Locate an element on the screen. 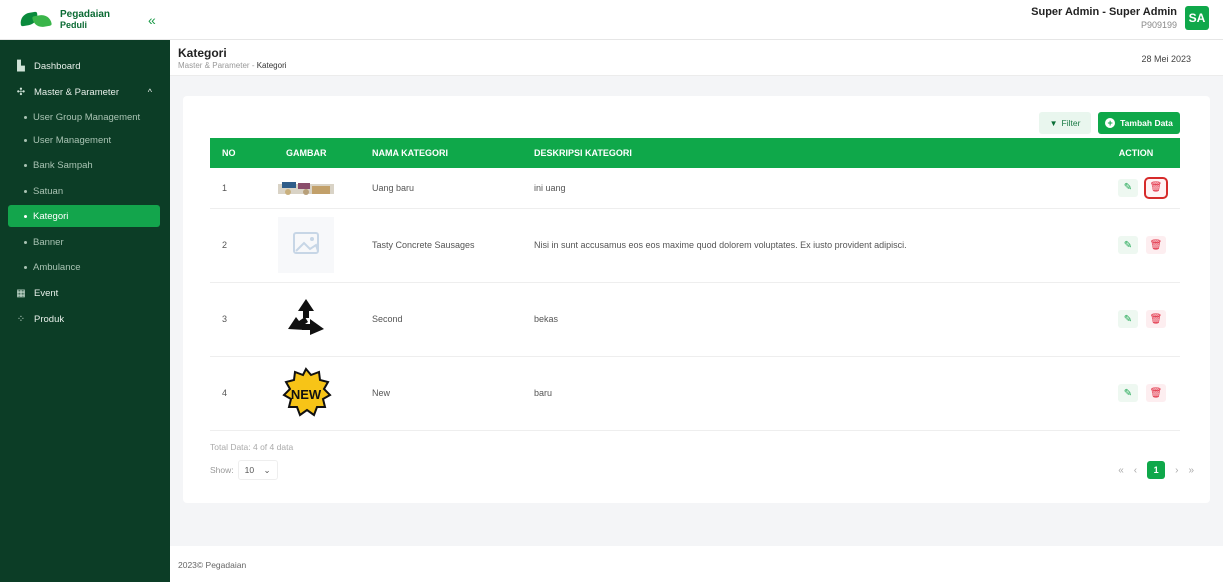 Image resolution: width=1223 pixels, height=582 pixels. svg-text: NEW is located at coordinates (306, 394).